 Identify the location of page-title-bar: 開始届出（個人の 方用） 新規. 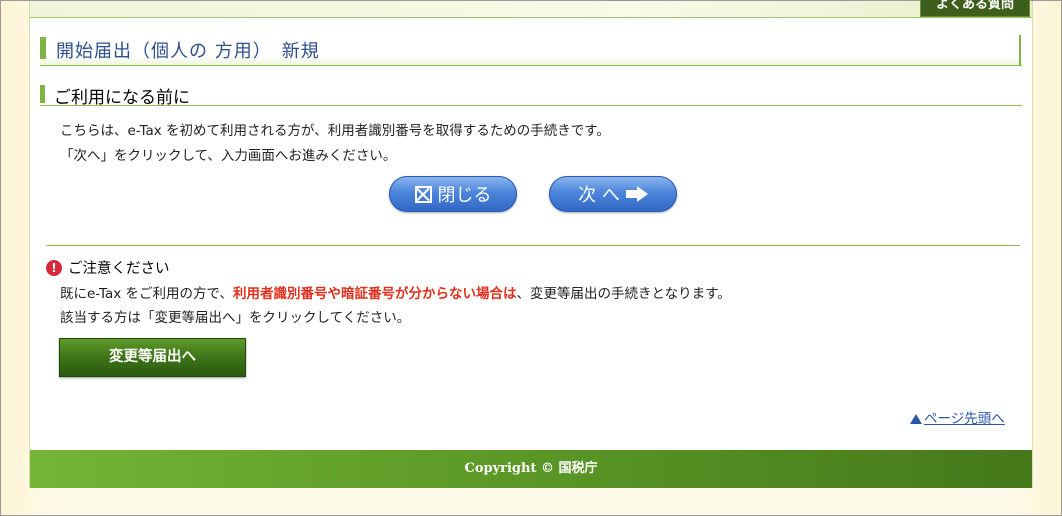
(531, 50).